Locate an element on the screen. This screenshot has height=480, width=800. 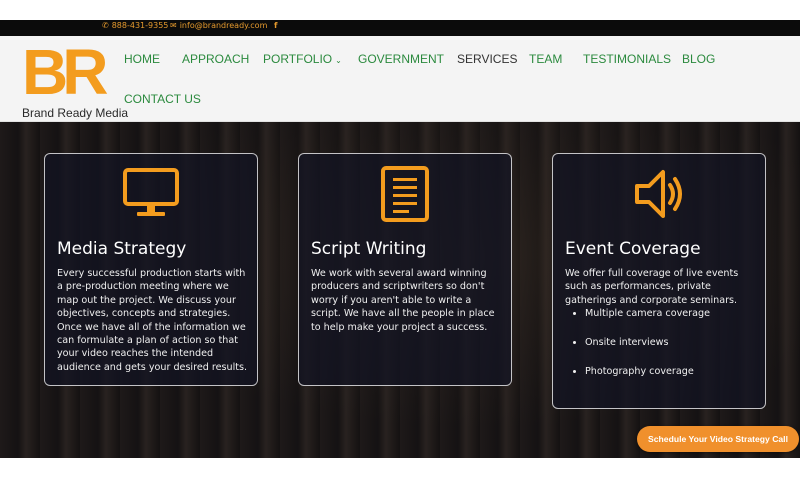
nav-item-testimonials: TESTIMONIALS is located at coordinates (627, 59).